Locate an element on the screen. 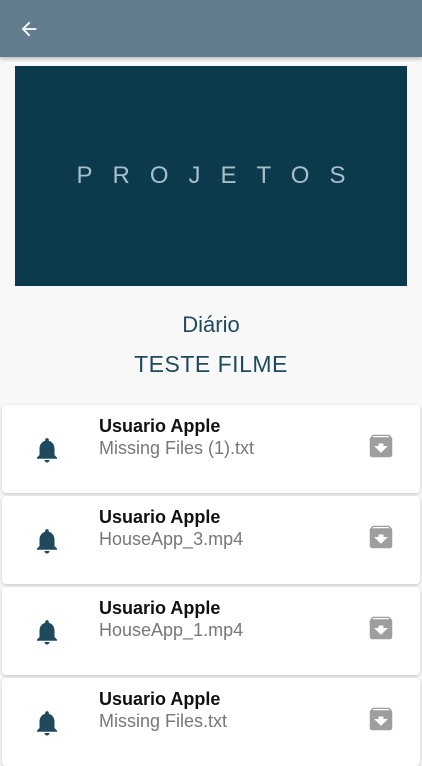 The width and height of the screenshot is (422, 766). item-filename: HouseApp_1.mp4 is located at coordinates (171, 630).